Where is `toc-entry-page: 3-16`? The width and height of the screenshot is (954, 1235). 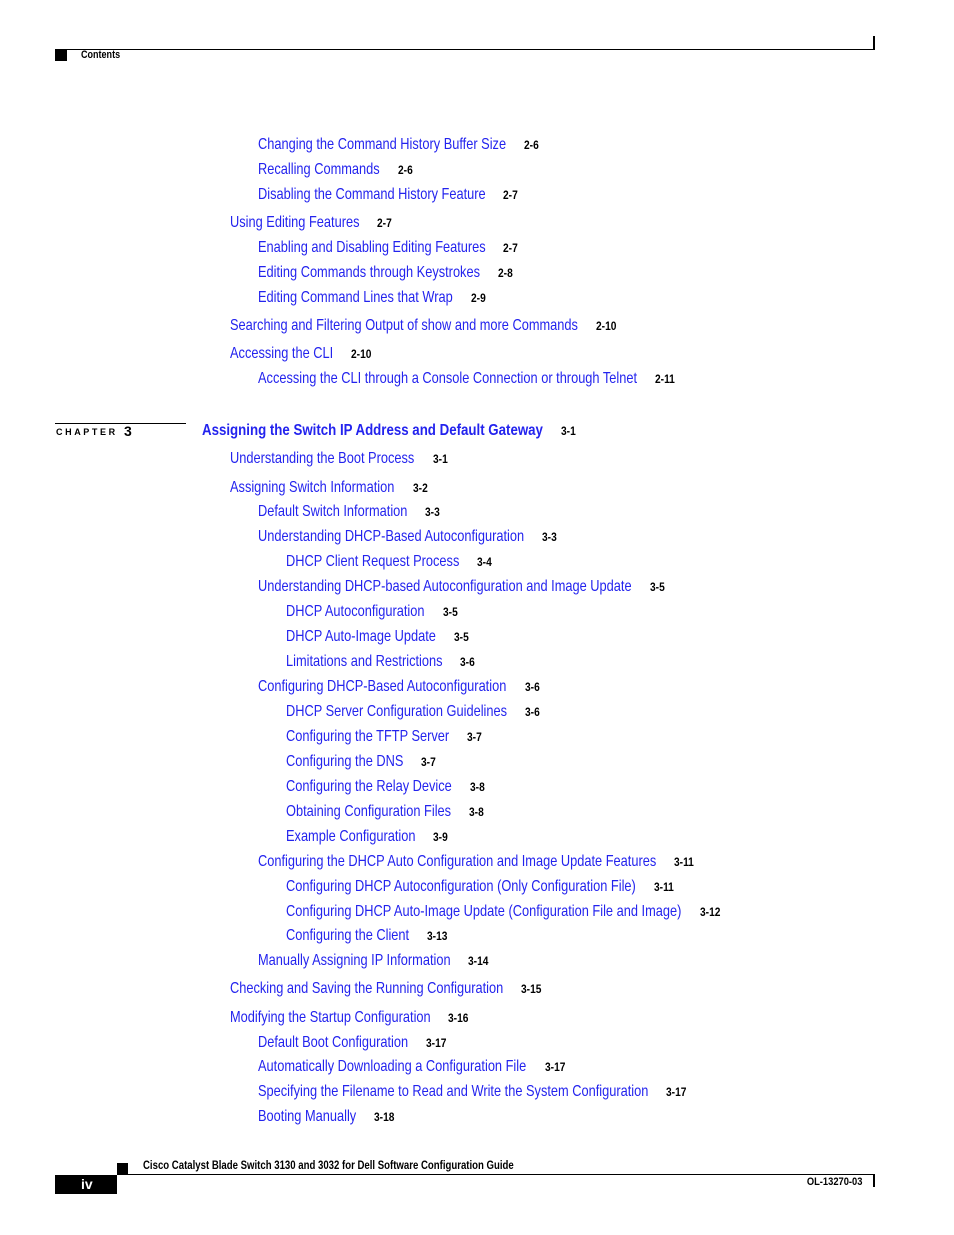
toc-entry-page: 3-16 is located at coordinates (458, 1018).